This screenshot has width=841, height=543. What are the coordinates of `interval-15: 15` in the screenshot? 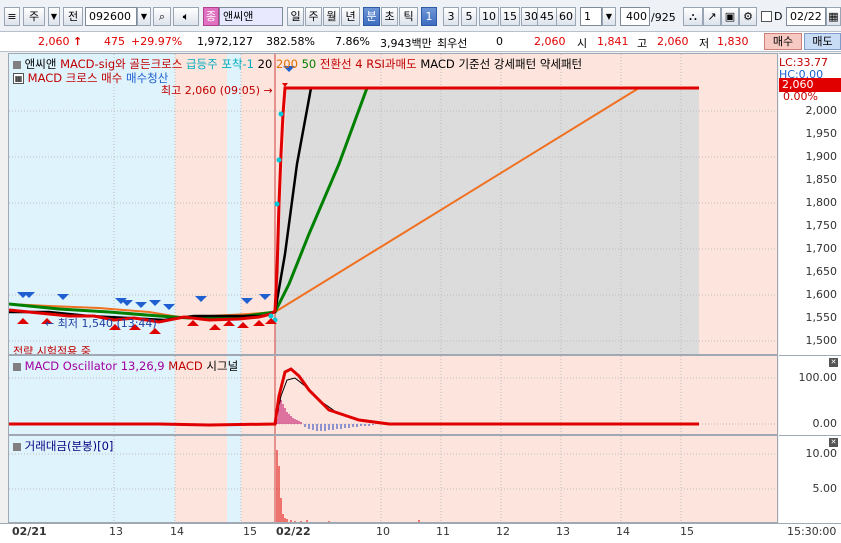 It's located at (510, 16).